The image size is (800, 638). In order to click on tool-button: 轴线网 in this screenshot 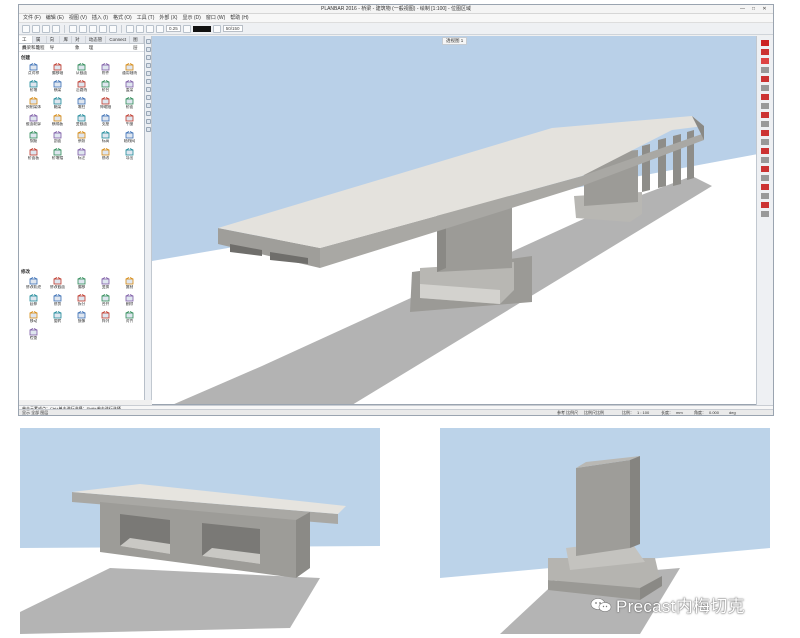, I will do `click(129, 137)`.